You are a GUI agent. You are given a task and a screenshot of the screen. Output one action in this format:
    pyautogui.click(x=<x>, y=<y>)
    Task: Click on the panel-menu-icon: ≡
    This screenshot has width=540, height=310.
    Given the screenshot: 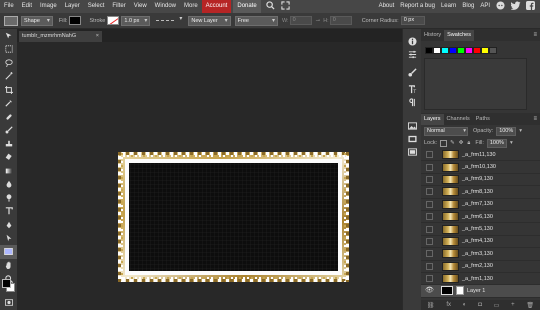 What is the action you would take?
    pyautogui.click(x=535, y=35)
    